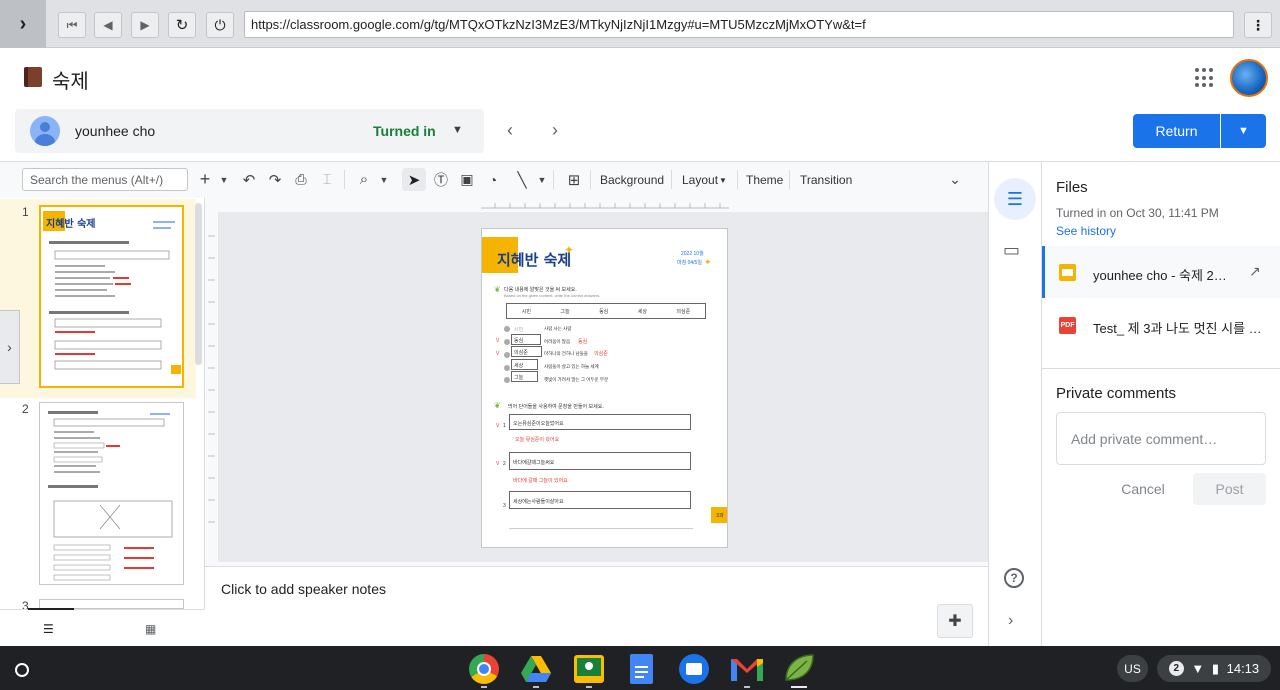 The image size is (1280, 690). What do you see at coordinates (414, 179) in the screenshot?
I see `select-cursor-icon: ➤` at bounding box center [414, 179].